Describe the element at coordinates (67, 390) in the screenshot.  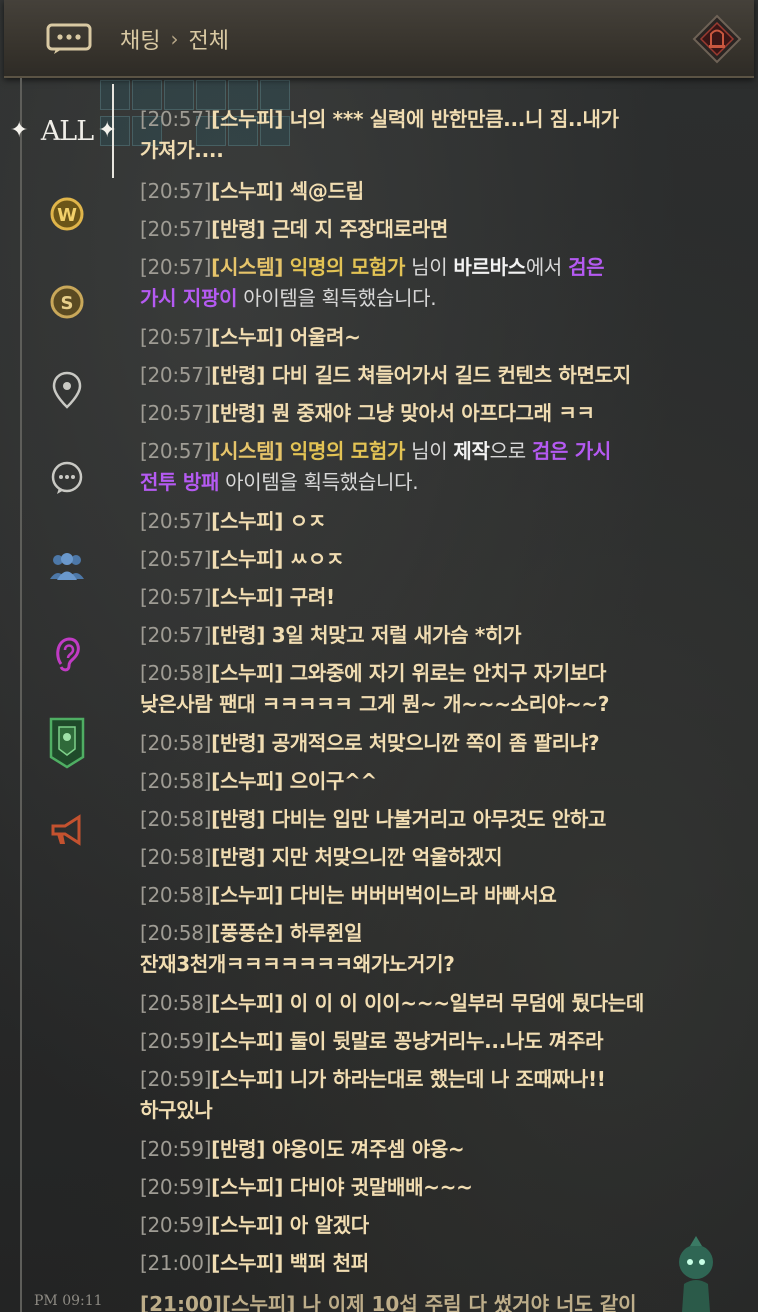
I see `tab-location` at that location.